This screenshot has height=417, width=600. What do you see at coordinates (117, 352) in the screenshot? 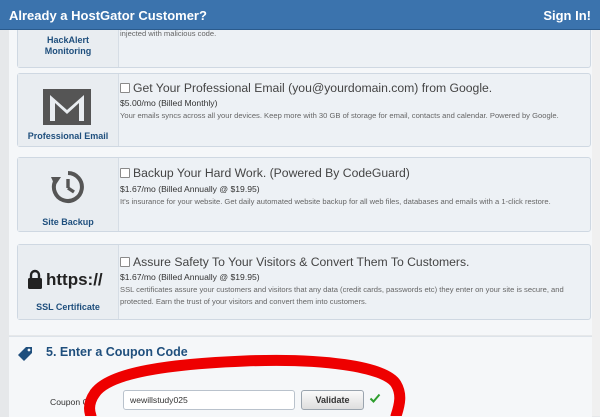
I see `coupon-section-title: 5. Enter a Coupon Code` at bounding box center [117, 352].